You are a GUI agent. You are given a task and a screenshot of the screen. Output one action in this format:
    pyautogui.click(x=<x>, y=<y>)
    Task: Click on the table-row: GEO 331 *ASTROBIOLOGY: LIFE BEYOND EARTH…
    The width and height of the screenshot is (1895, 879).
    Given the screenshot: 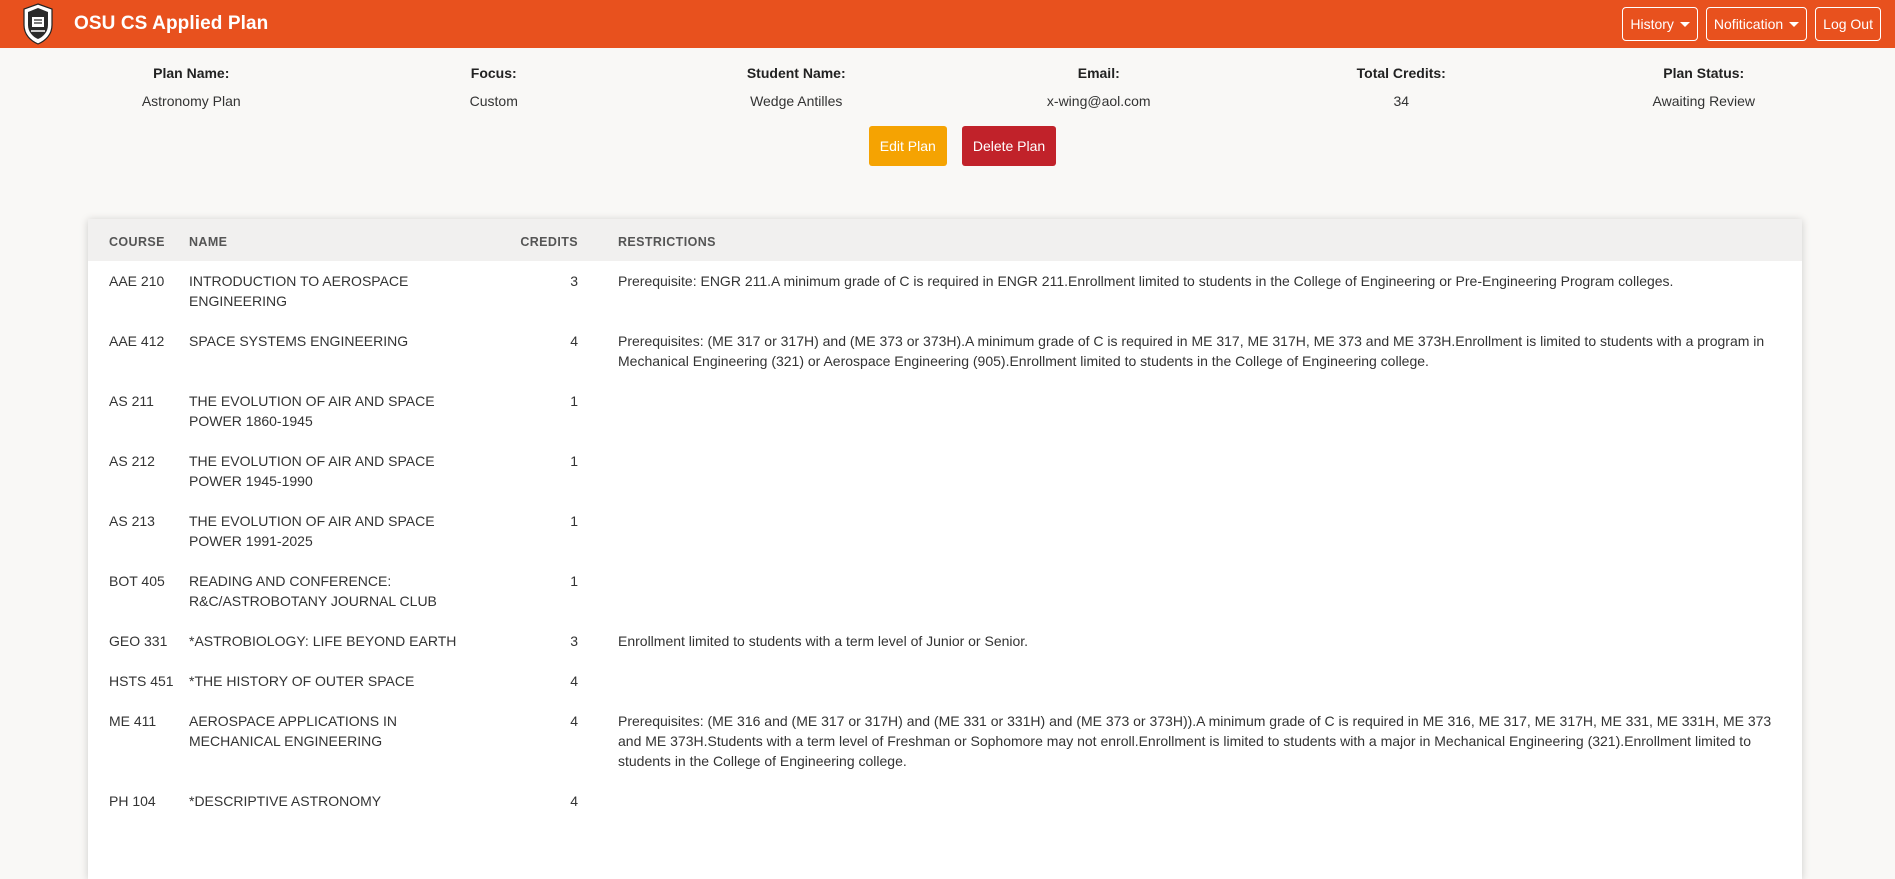 What is the action you would take?
    pyautogui.click(x=945, y=641)
    